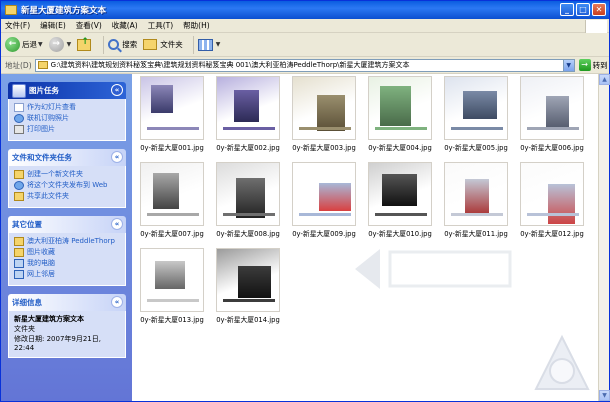  What do you see at coordinates (12, 44) in the screenshot?
I see `back-arrow-icon: ←` at bounding box center [12, 44].